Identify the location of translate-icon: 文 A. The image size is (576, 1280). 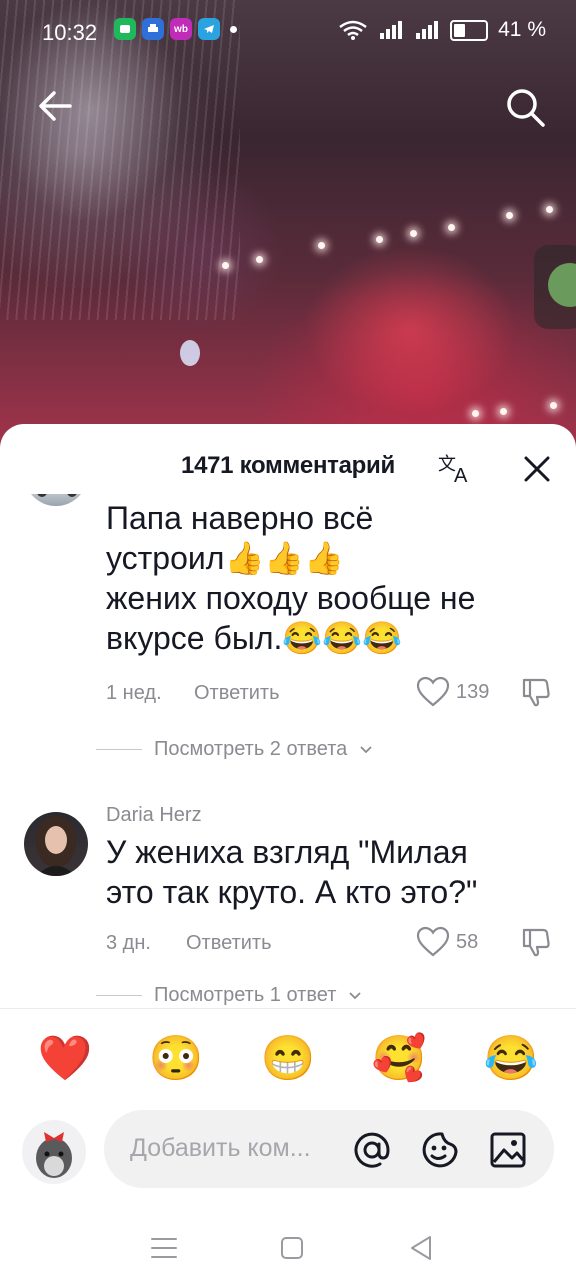
(456, 468).